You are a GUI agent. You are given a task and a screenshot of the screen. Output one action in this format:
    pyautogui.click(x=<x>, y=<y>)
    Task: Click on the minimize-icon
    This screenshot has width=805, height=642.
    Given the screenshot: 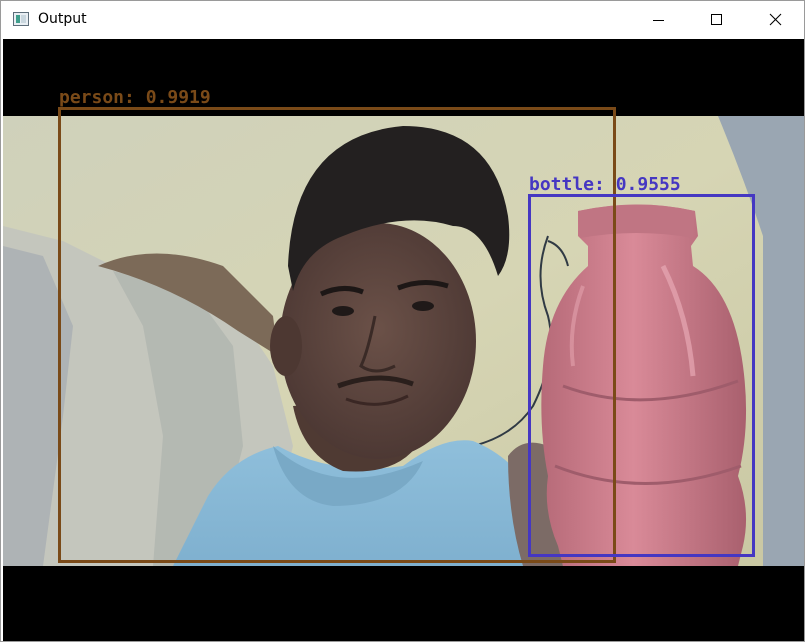 What is the action you would take?
    pyautogui.click(x=658, y=20)
    